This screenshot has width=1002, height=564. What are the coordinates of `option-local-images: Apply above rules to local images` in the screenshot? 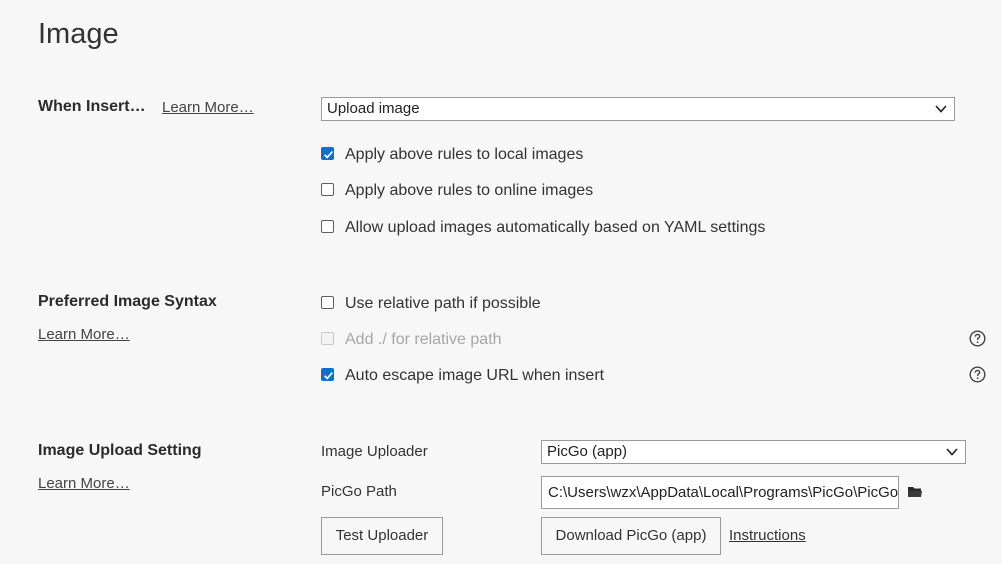 It's located at (571, 155).